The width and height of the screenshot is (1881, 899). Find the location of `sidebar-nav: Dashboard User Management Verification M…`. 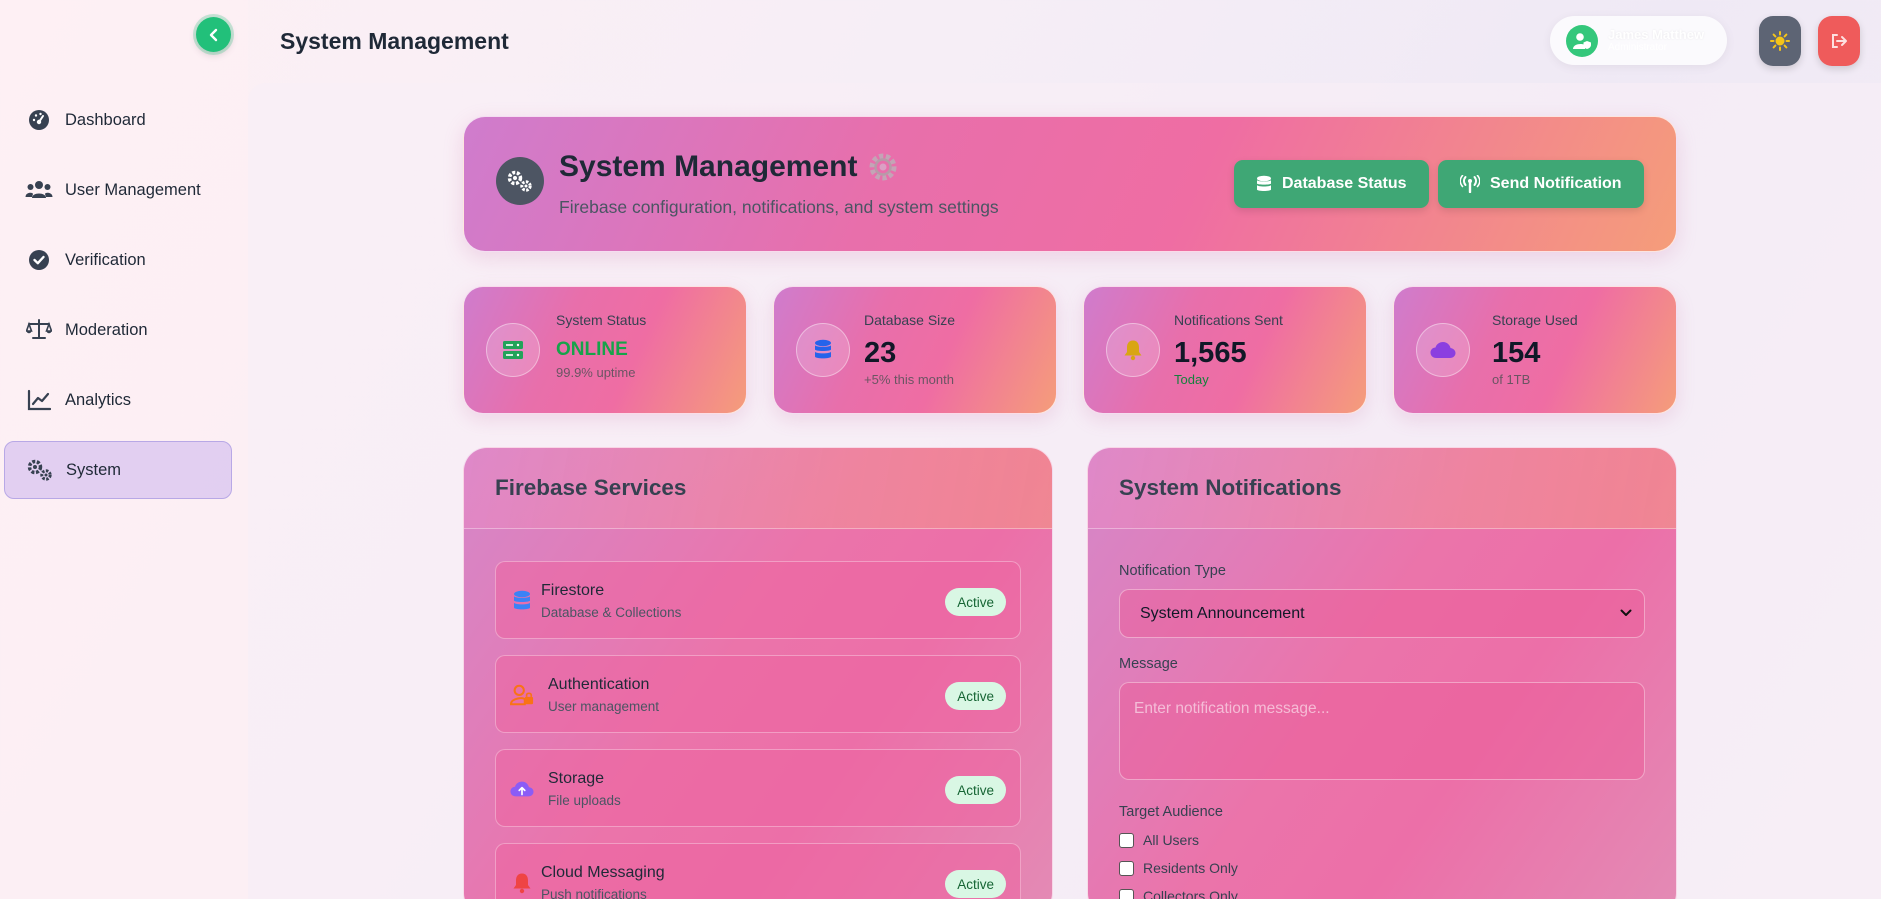

sidebar-nav: Dashboard User Management Verification M… is located at coordinates (118, 301).